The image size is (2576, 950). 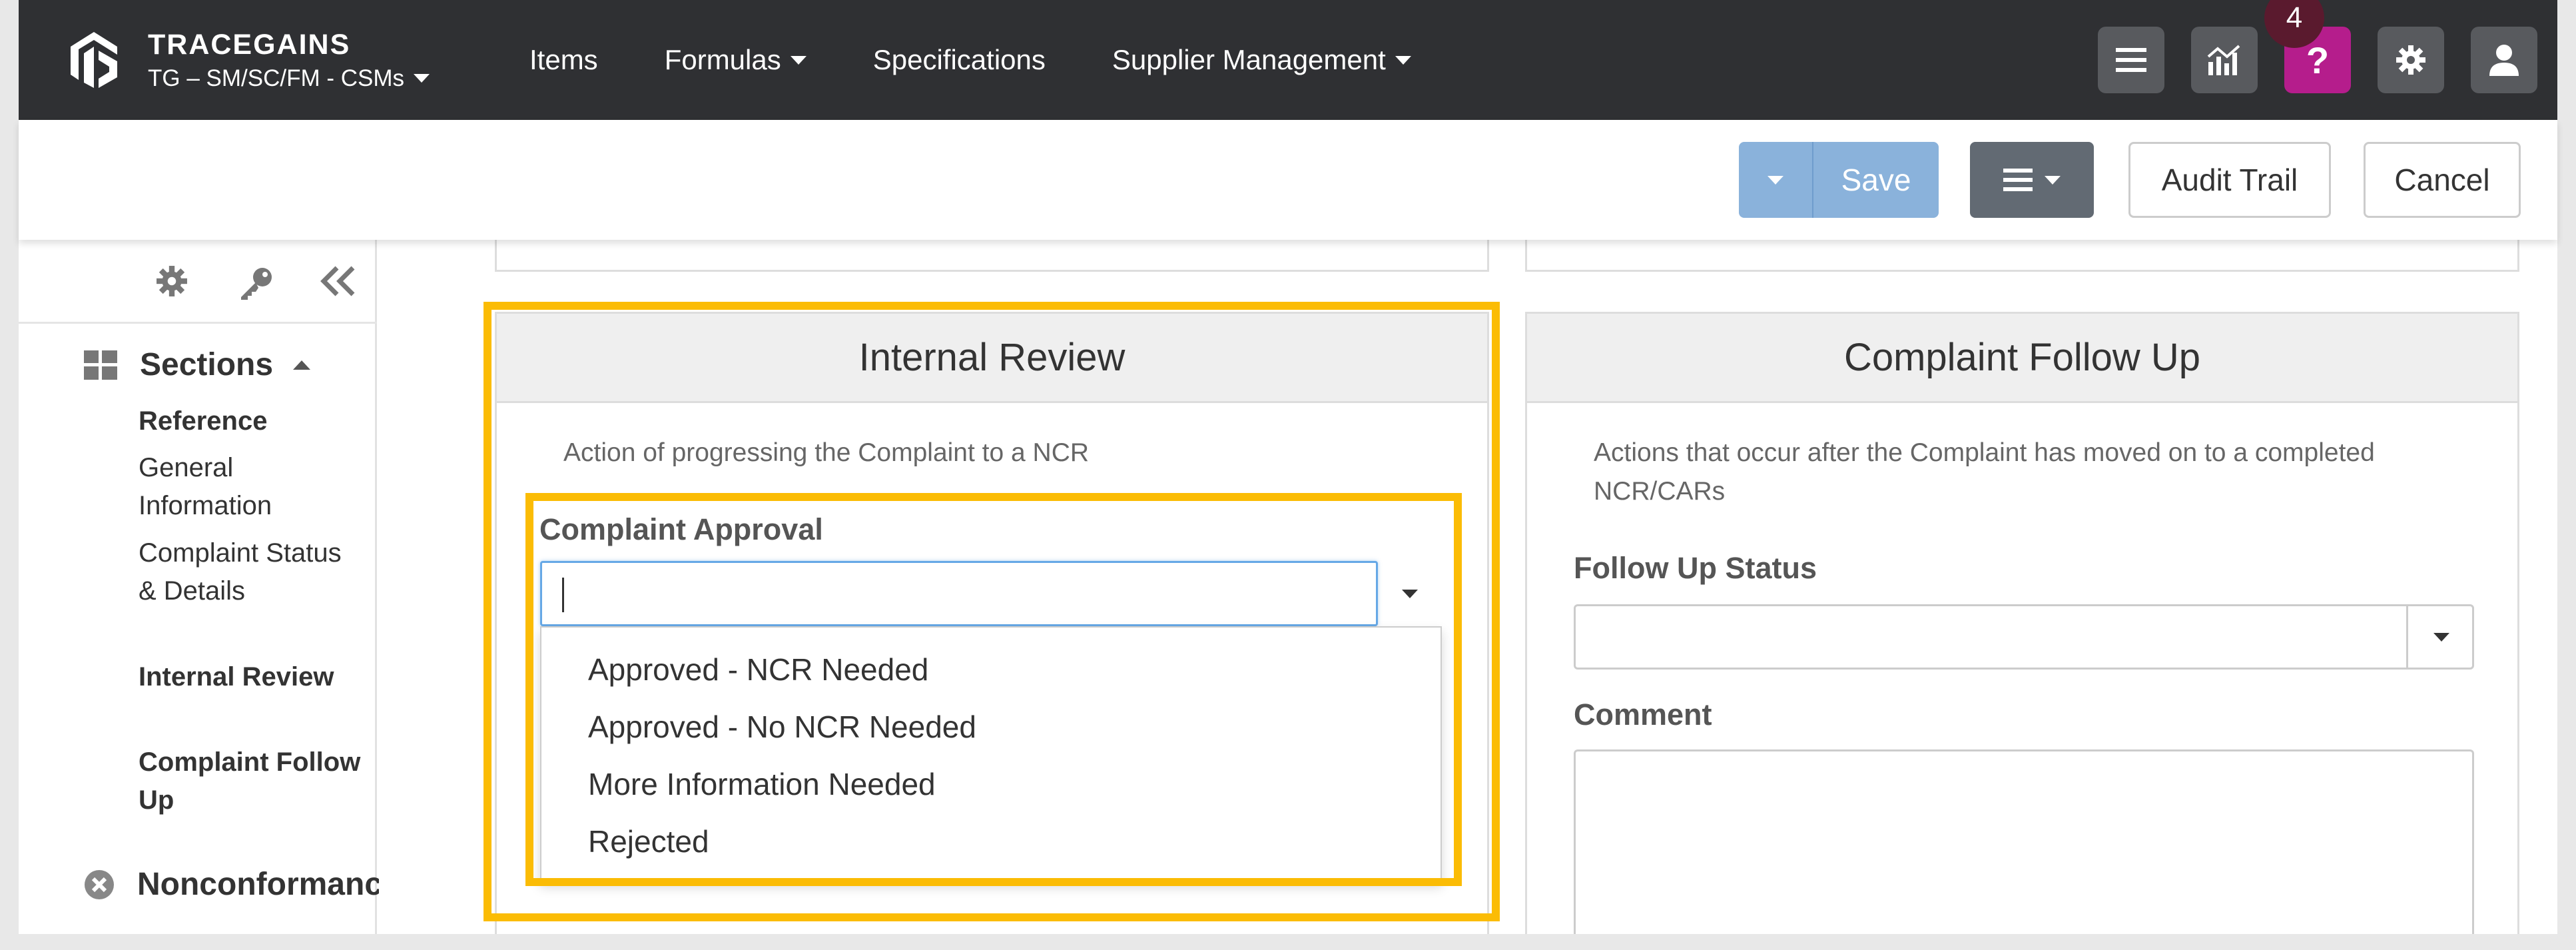 What do you see at coordinates (249, 44) in the screenshot?
I see `brand-name: TRACEGAINS` at bounding box center [249, 44].